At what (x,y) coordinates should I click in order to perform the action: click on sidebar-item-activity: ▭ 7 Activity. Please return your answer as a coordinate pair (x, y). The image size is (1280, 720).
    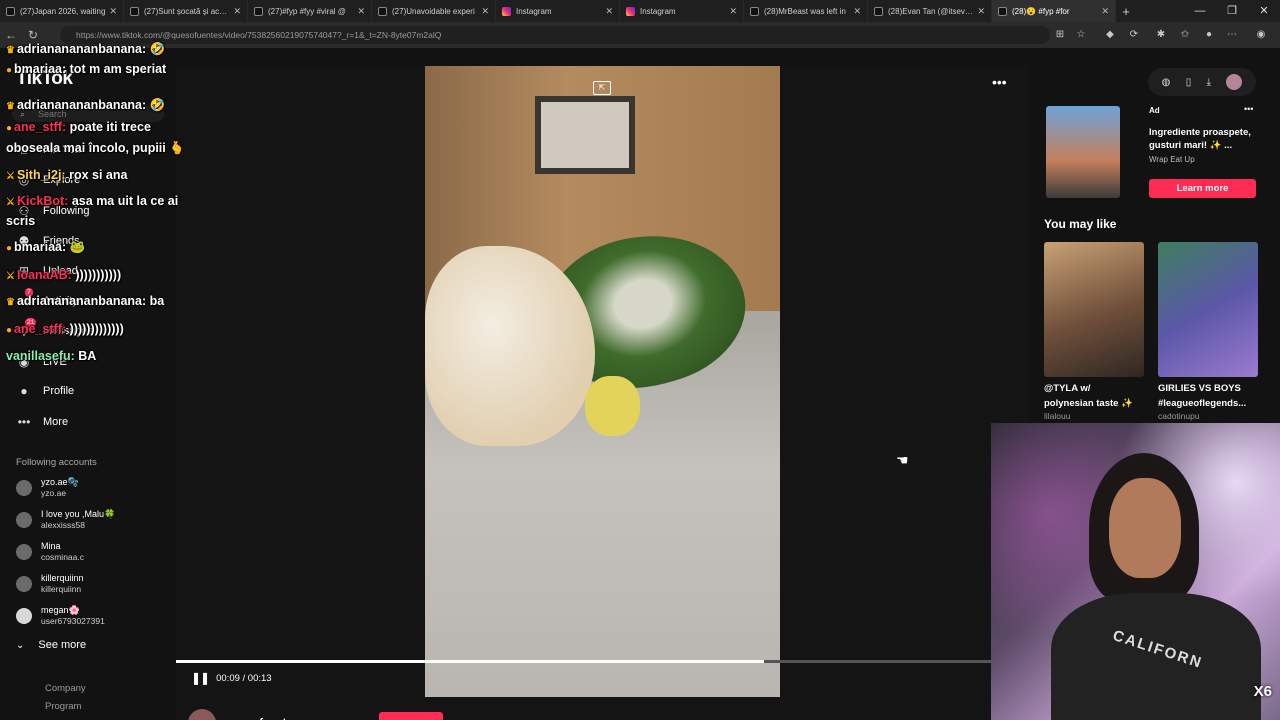
    Looking at the image, I should click on (47, 299).